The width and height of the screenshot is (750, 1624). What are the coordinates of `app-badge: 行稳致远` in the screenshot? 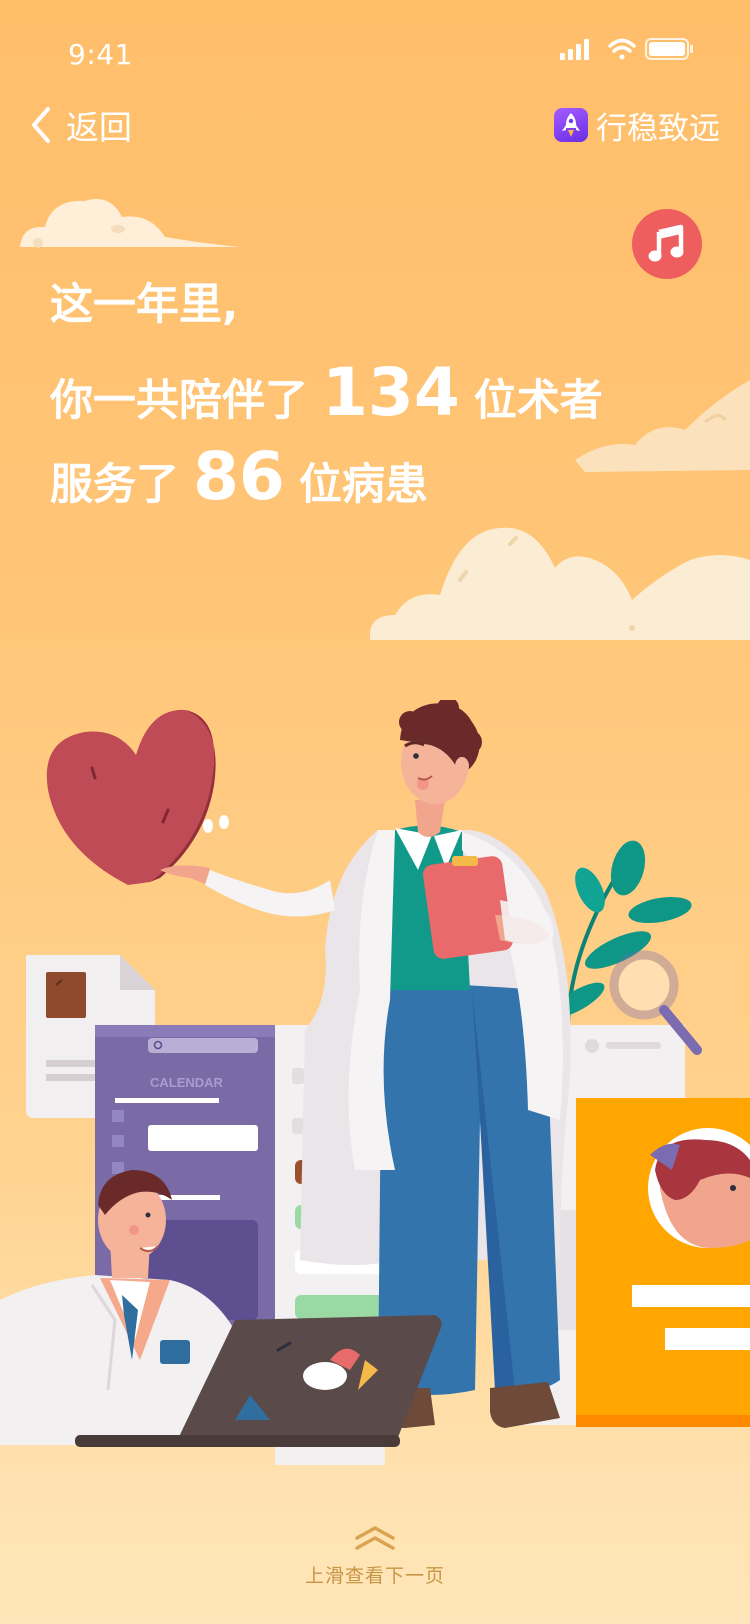 It's located at (637, 125).